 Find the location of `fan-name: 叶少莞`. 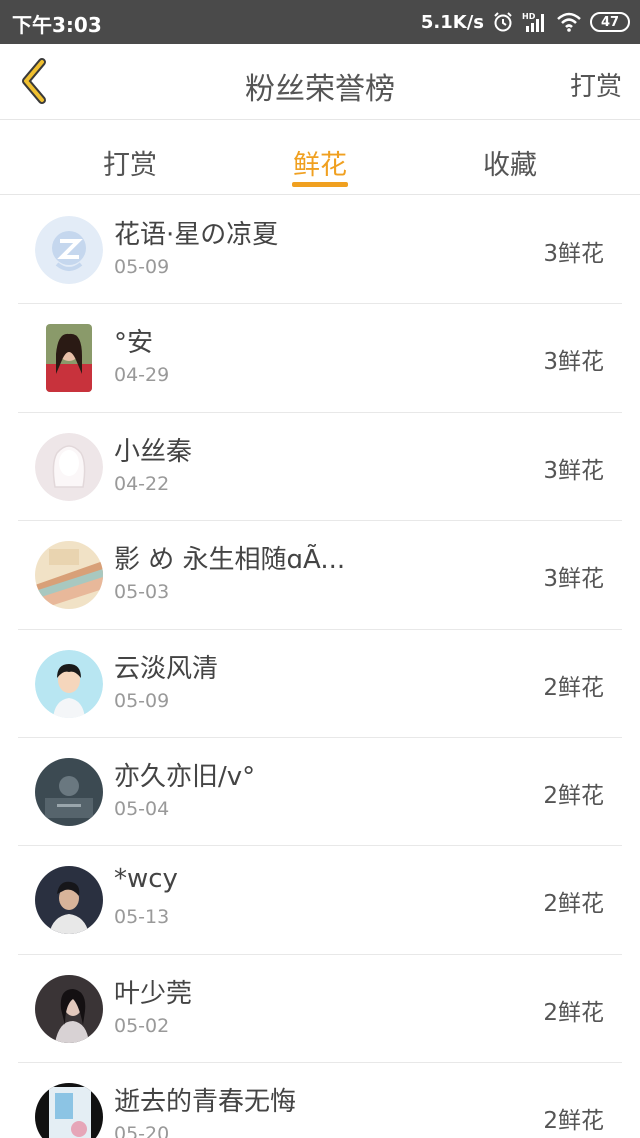

fan-name: 叶少莞 is located at coordinates (153, 993).